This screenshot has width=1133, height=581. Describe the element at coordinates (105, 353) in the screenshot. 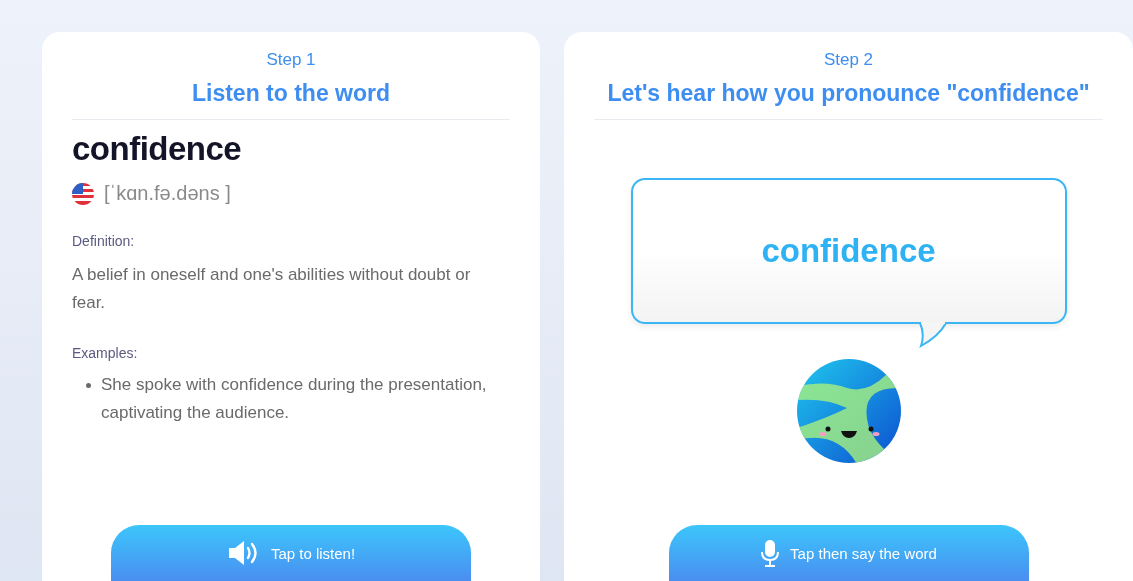

I see `examples-label: Examples:` at that location.